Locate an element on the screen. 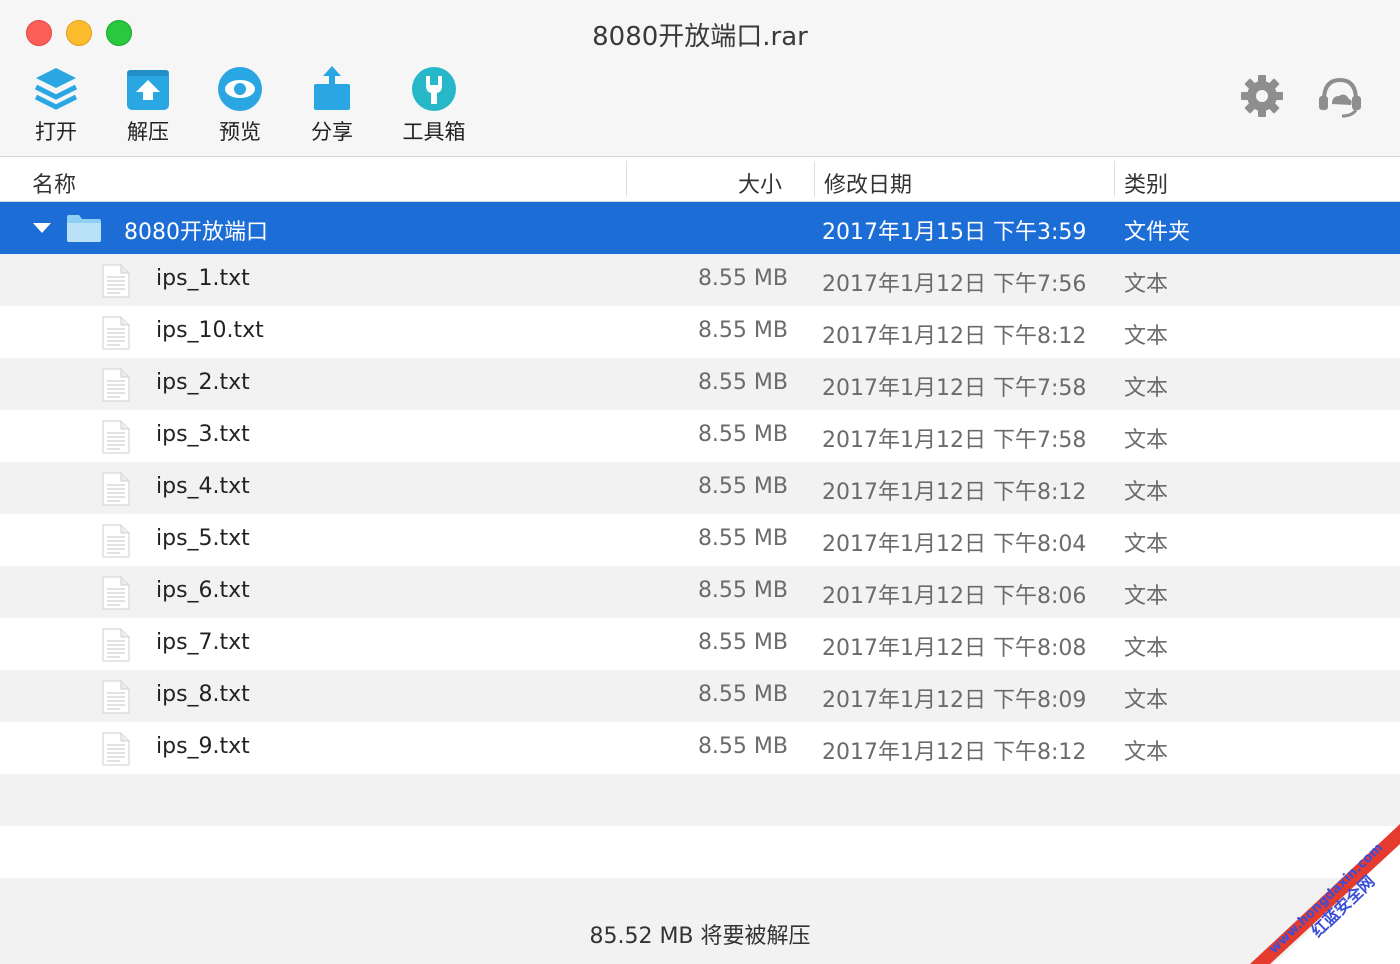 This screenshot has height=964, width=1400. file-row: ips_1.txt 8.55 MB 2017年1月12日 下午7:56 文本 is located at coordinates (700, 280).